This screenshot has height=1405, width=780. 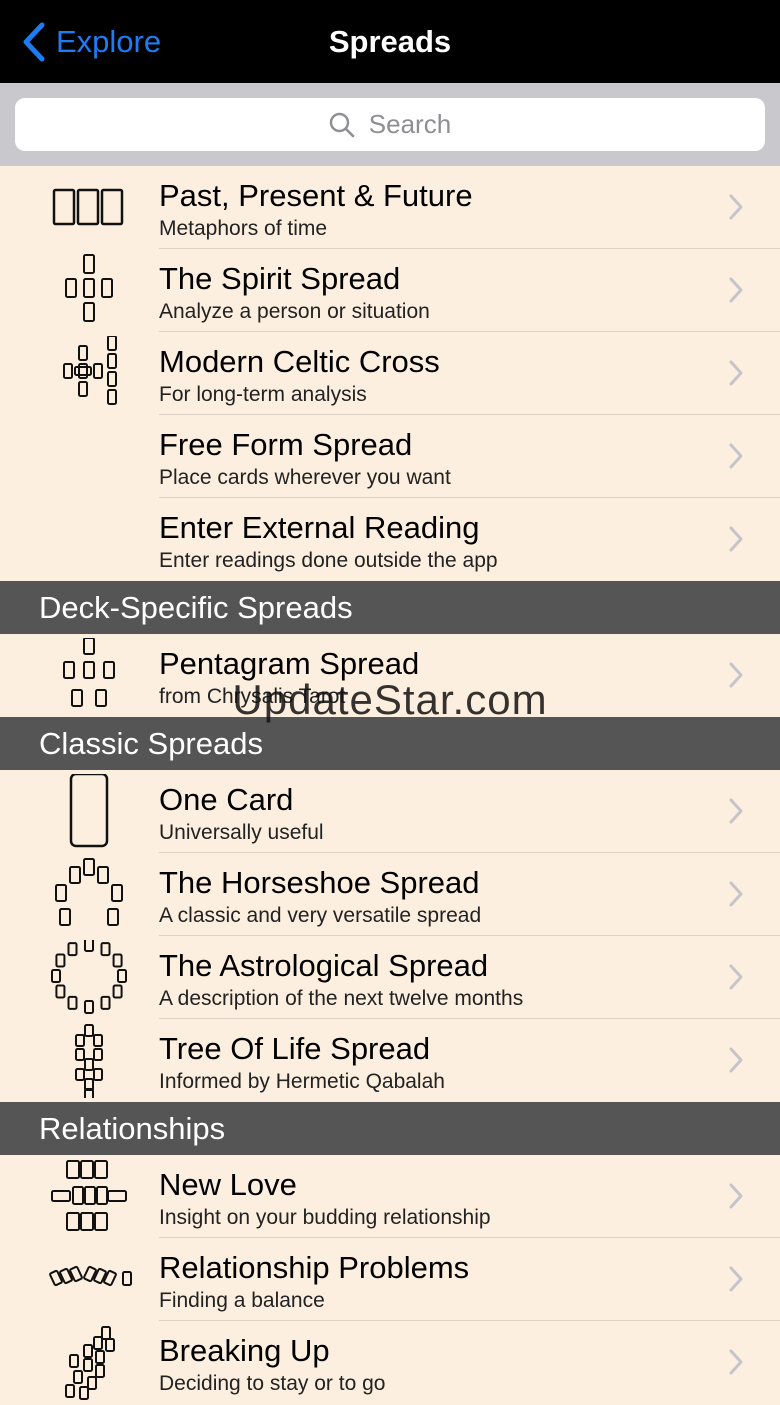 I want to click on row-text: One Card Universally useful, so click(x=439, y=814).